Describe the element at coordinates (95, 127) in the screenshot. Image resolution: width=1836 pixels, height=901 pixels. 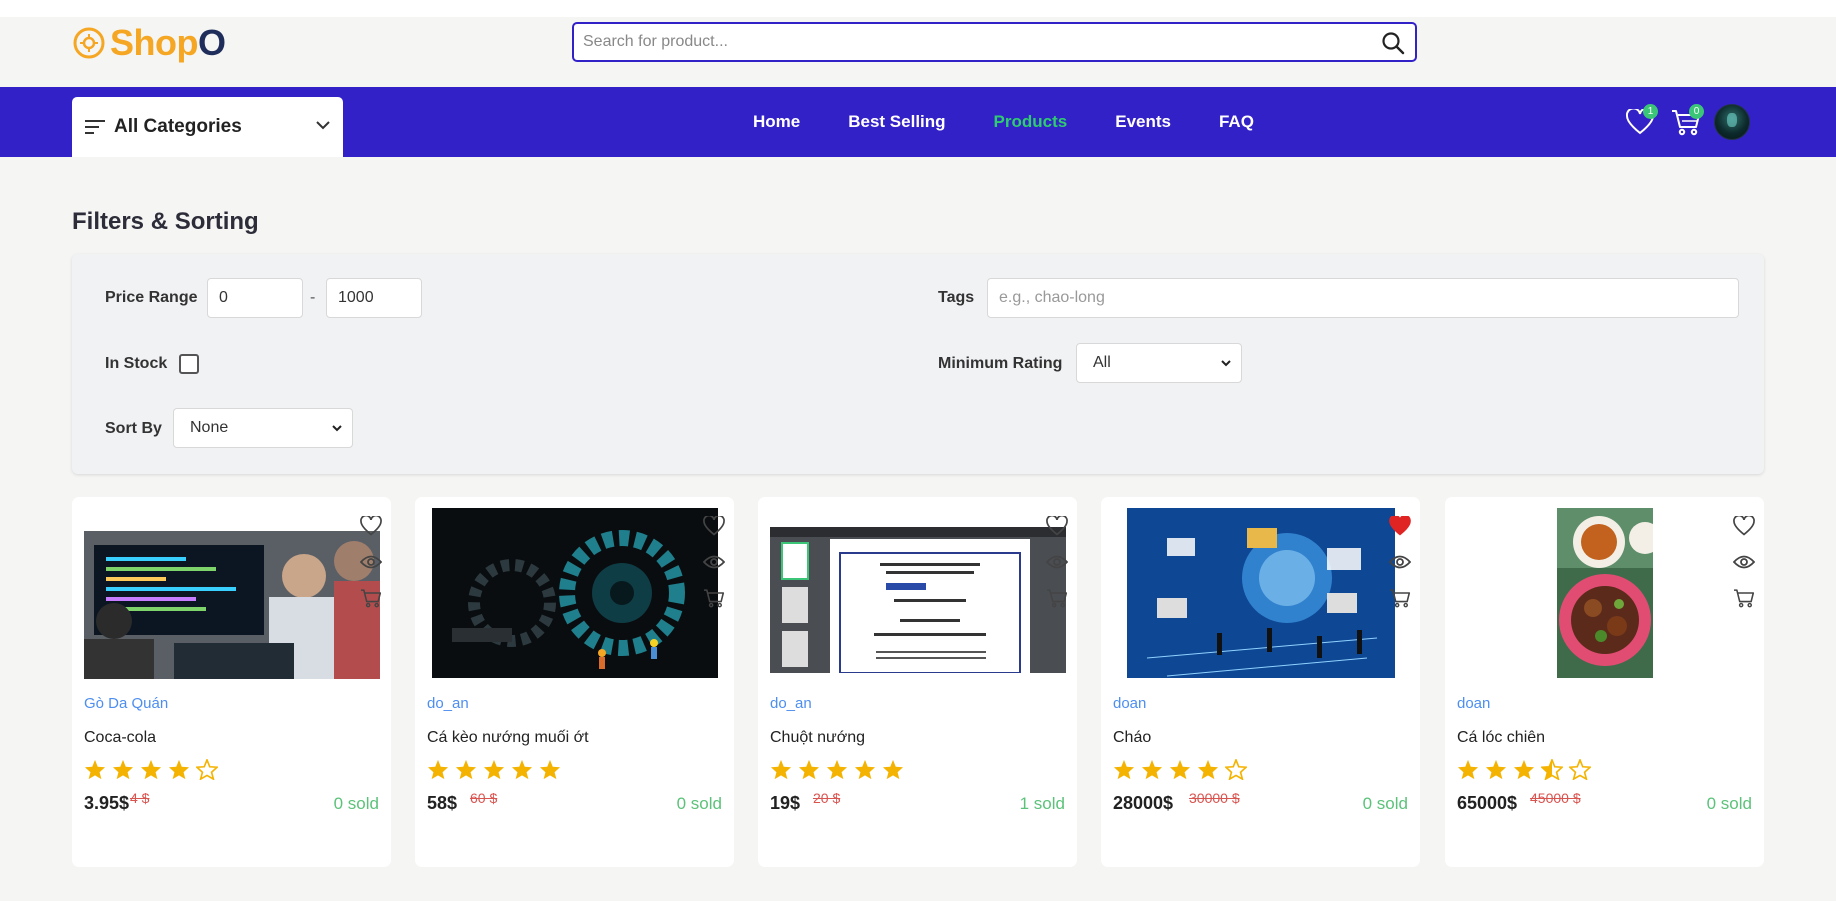
I see `menu-icon` at that location.